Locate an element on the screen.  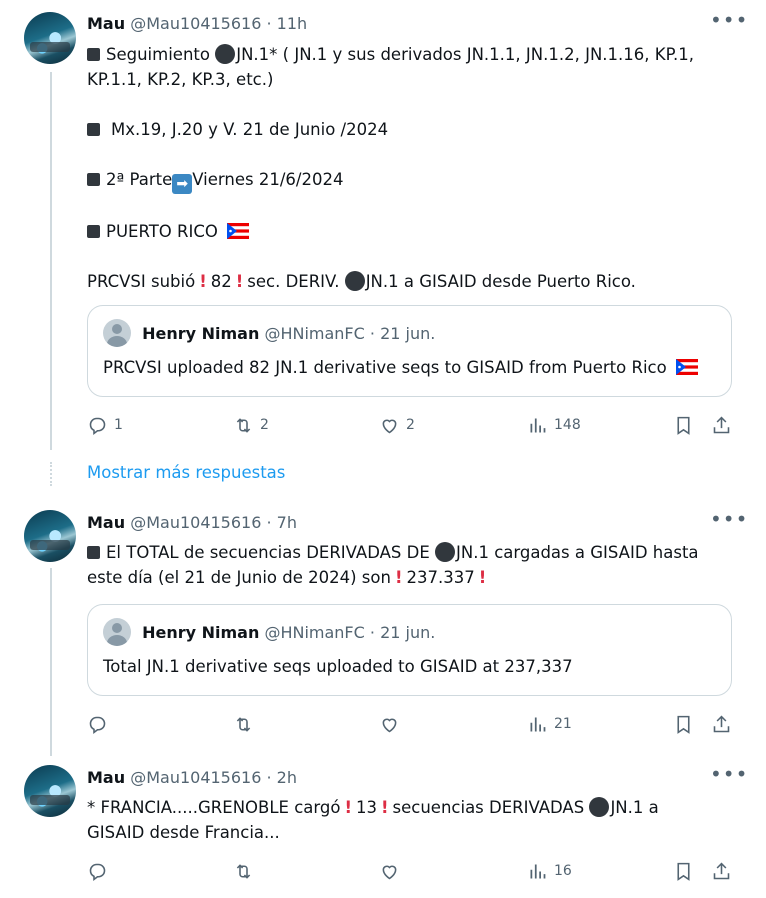
post-text-line: Seguimiento is located at coordinates (161, 54).